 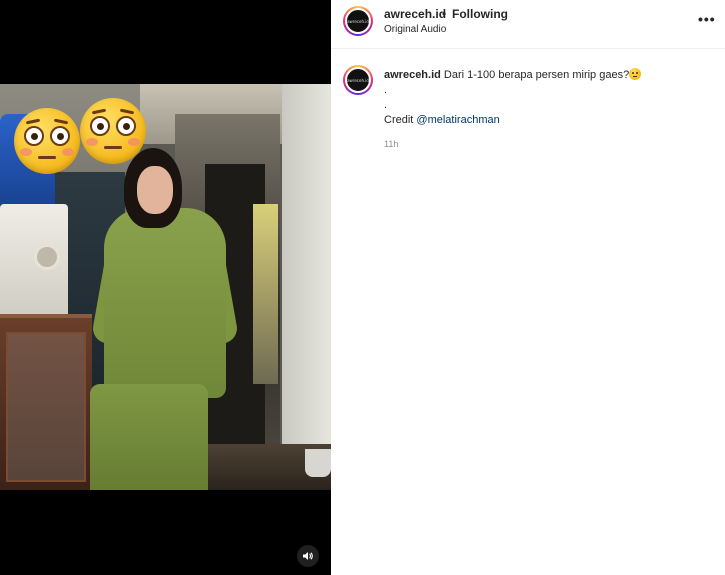 What do you see at coordinates (707, 19) in the screenshot?
I see `more-options-icon: •••` at bounding box center [707, 19].